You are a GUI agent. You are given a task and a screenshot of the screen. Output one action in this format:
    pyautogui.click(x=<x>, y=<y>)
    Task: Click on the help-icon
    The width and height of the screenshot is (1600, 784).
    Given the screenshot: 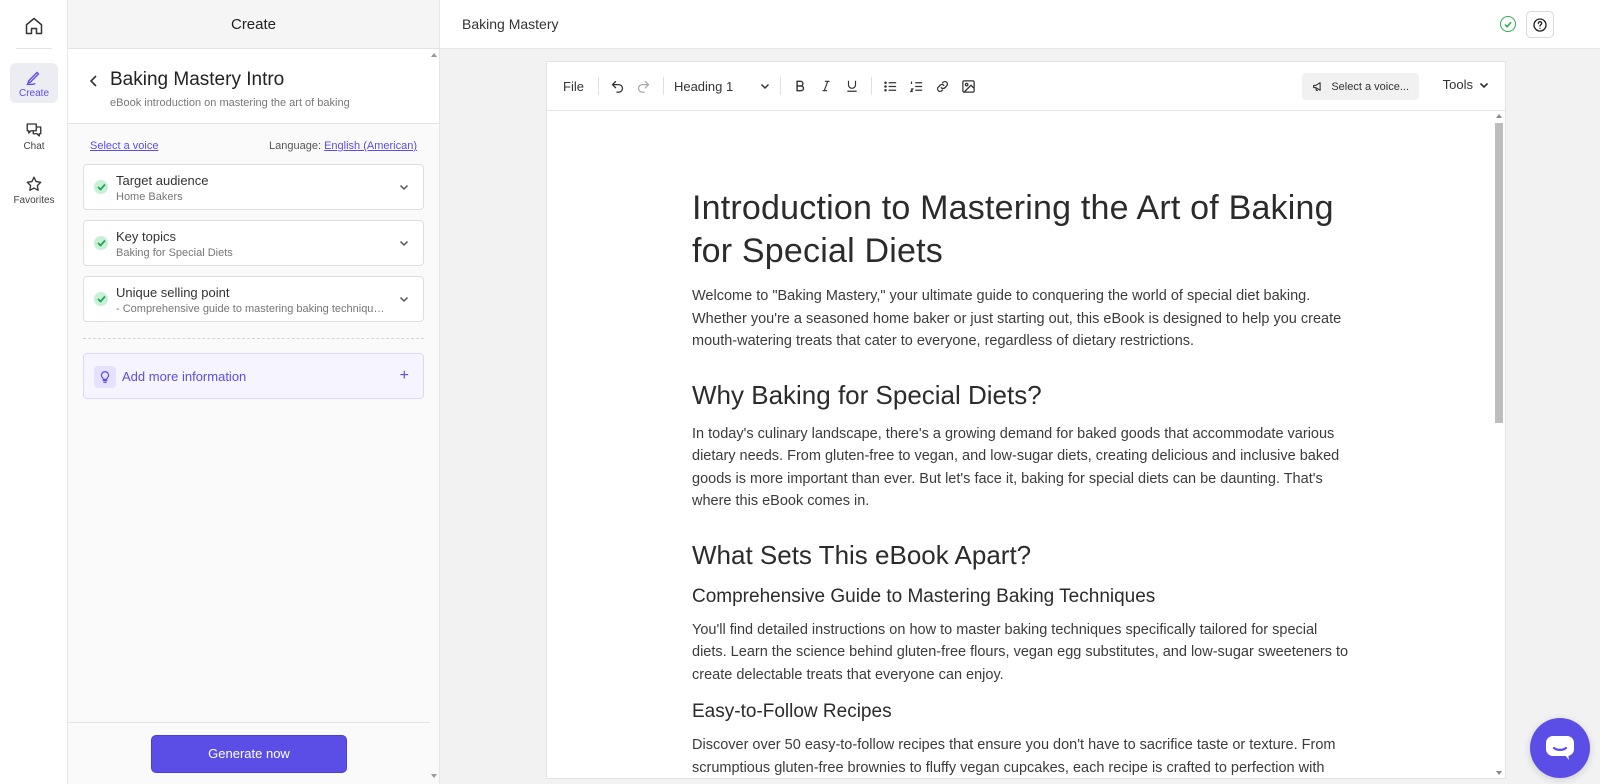 What is the action you would take?
    pyautogui.click(x=1540, y=24)
    